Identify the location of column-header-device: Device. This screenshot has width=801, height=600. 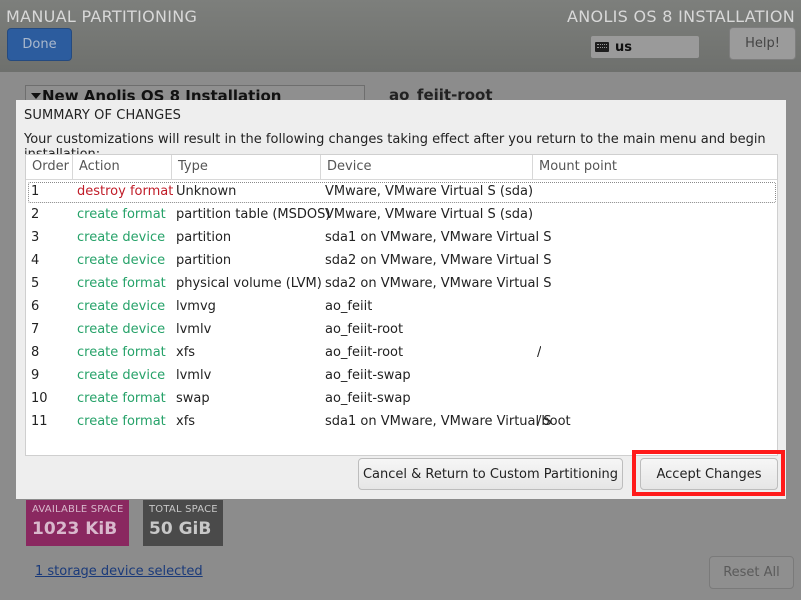
(427, 167).